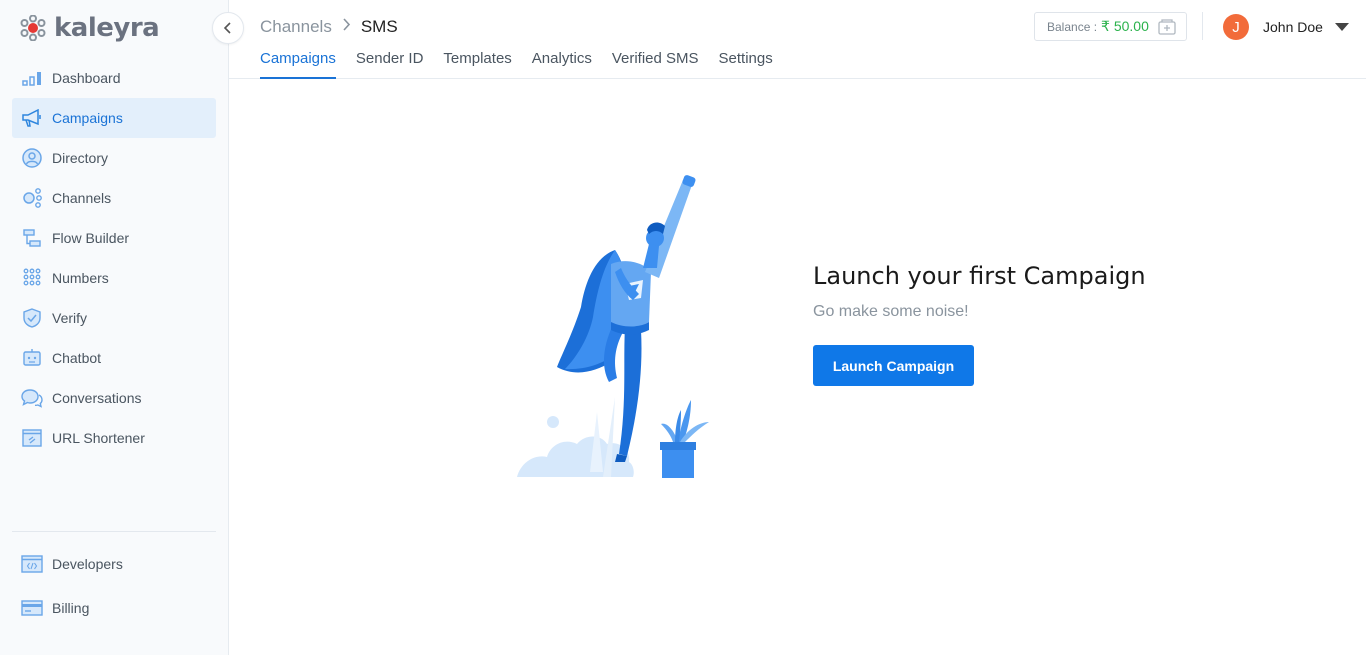 This screenshot has width=1366, height=655. I want to click on breadcrumb-current: SMS, so click(379, 26).